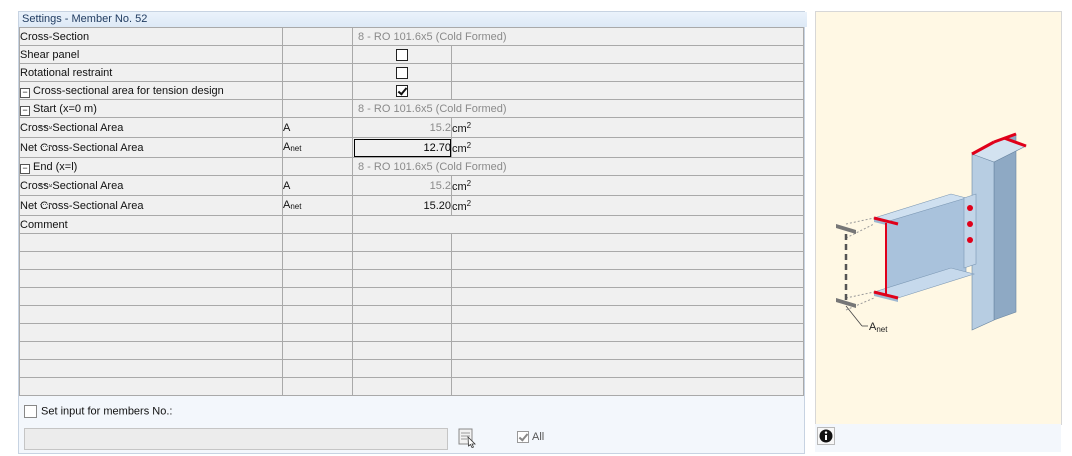 This screenshot has width=1072, height=456. I want to click on tension-area-checkbox, so click(402, 90).